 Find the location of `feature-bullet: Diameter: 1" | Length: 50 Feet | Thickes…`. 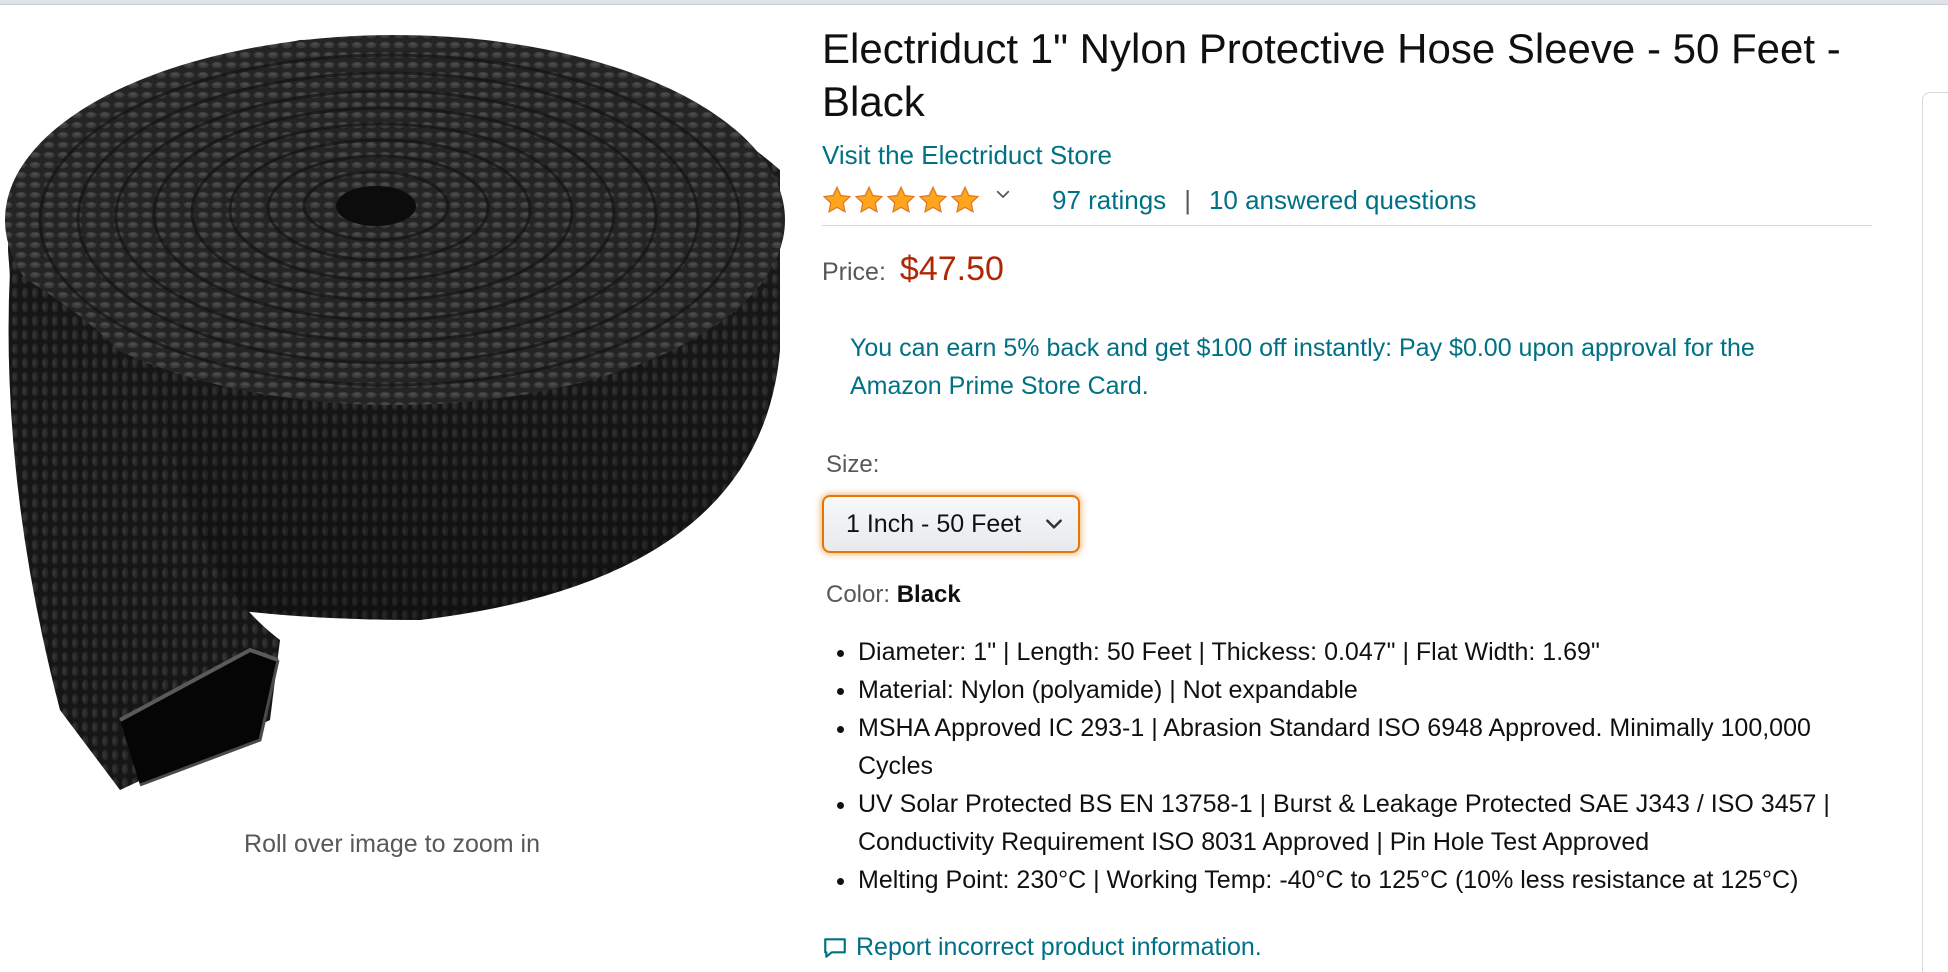

feature-bullet: Diameter: 1" | Length: 50 Feet | Thickes… is located at coordinates (1363, 652).